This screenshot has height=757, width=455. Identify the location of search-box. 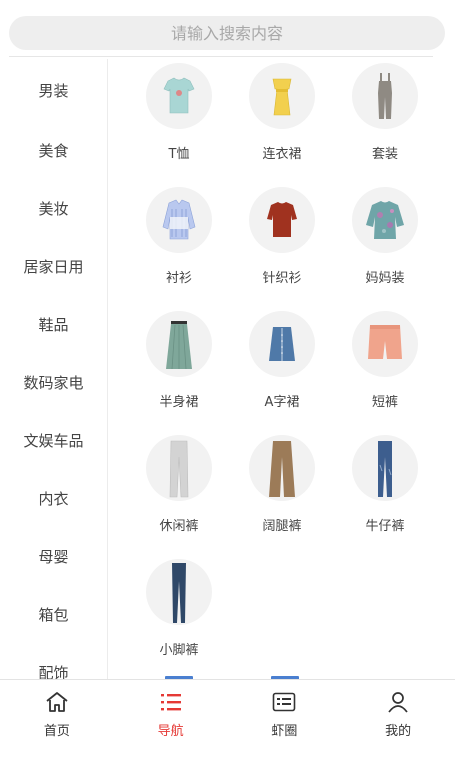
(227, 33).